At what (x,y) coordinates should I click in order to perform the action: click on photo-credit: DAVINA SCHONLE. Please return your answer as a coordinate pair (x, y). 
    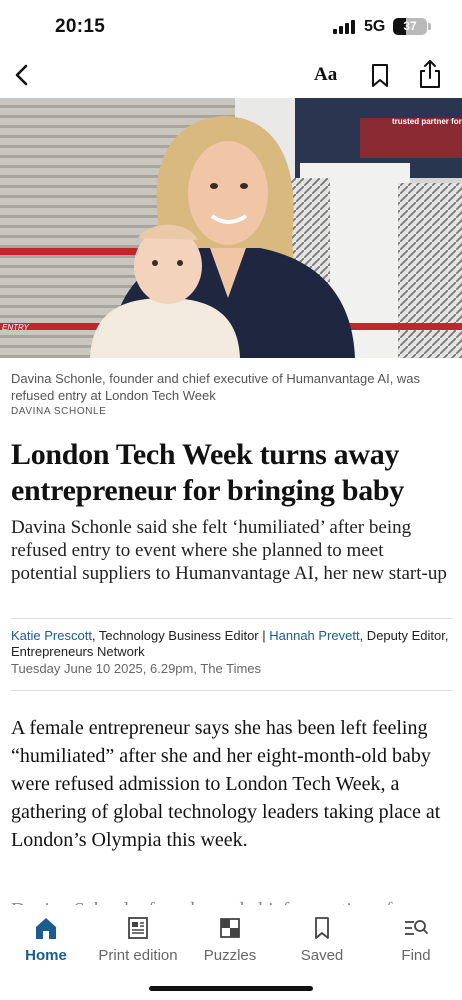
    Looking at the image, I should click on (59, 411).